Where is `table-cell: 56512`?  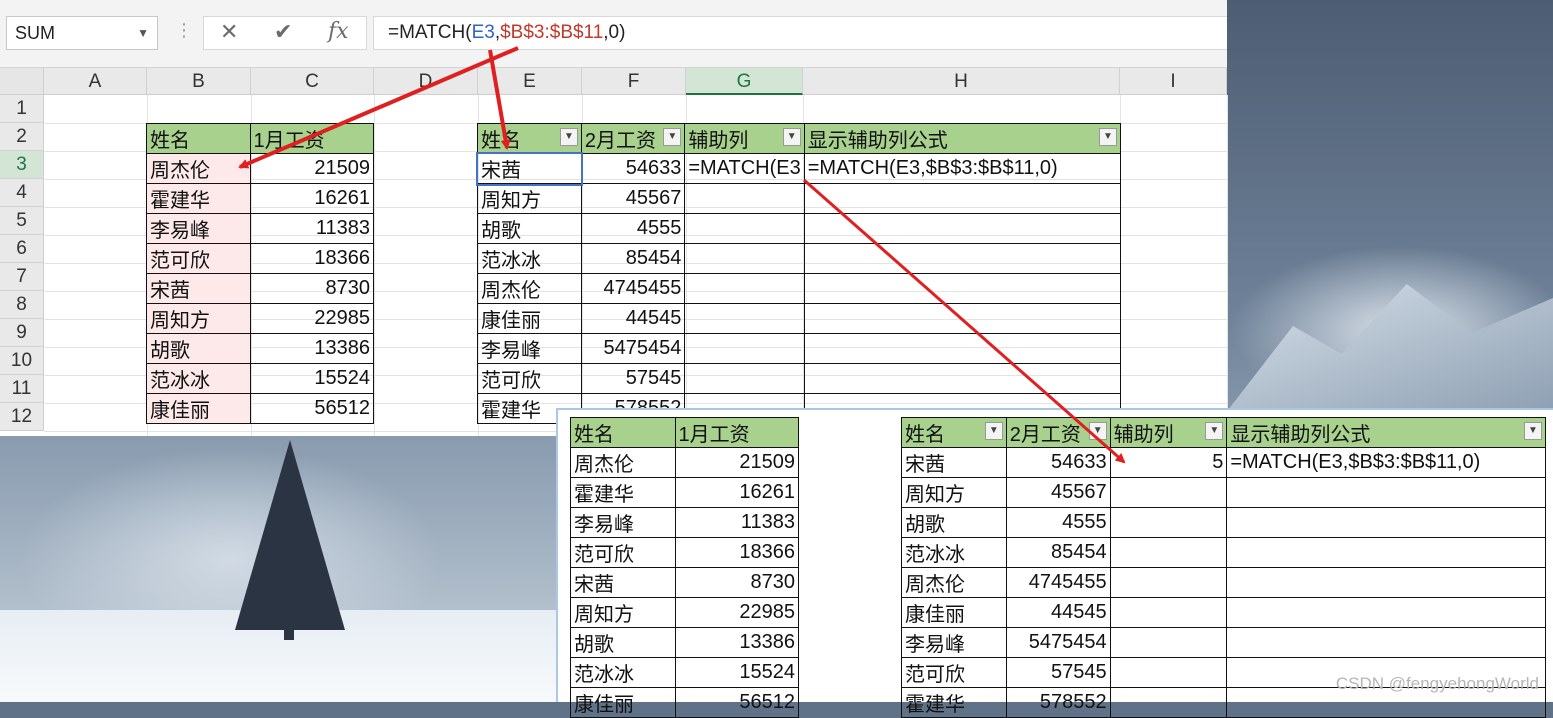 table-cell: 56512 is located at coordinates (312, 408).